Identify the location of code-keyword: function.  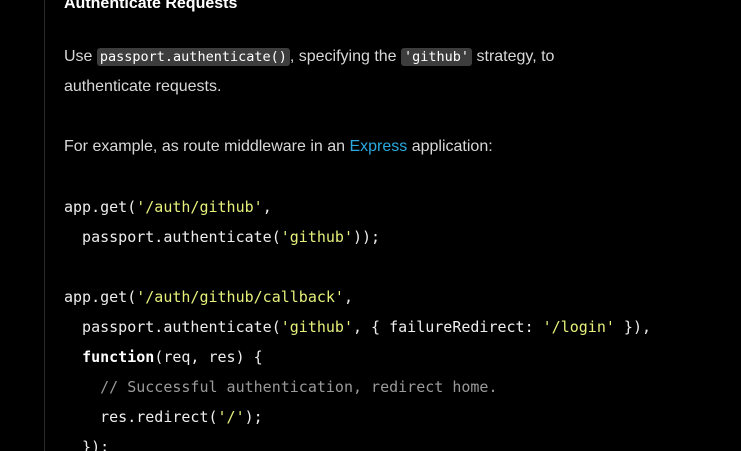
(118, 357).